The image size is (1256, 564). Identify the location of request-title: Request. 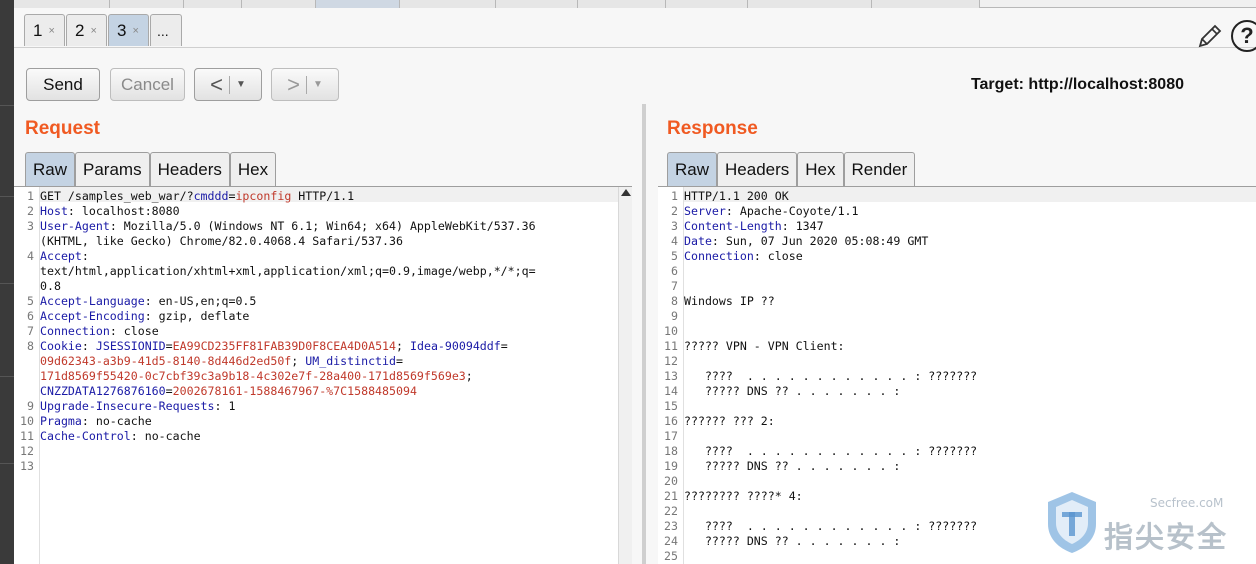
(62, 128).